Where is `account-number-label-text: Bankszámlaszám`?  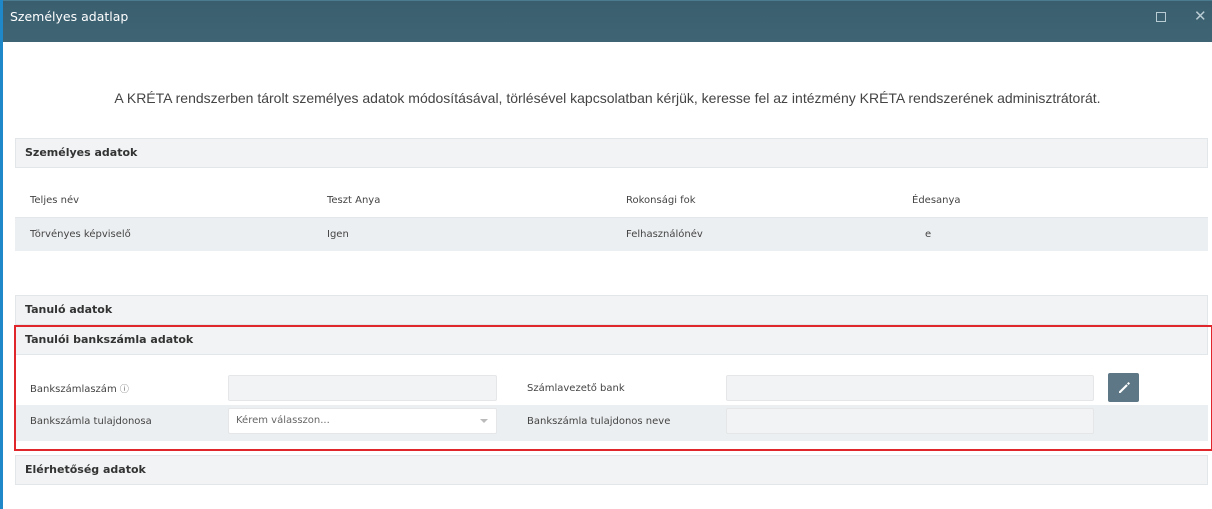 account-number-label-text: Bankszámlaszám is located at coordinates (73, 389).